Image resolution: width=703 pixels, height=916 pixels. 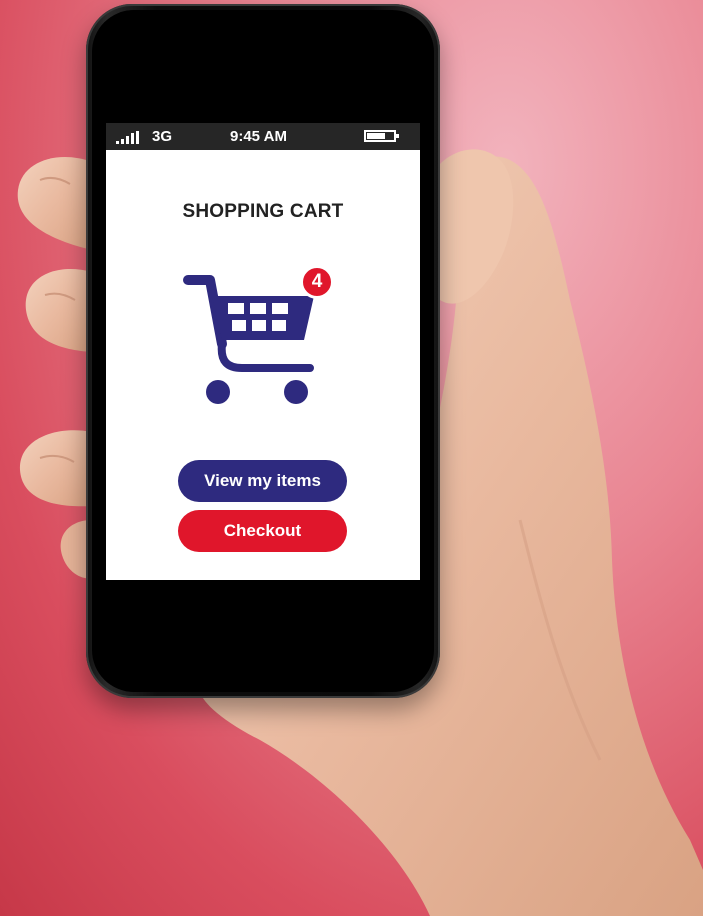 What do you see at coordinates (263, 211) in the screenshot?
I see `page-title: SHOPPING CART` at bounding box center [263, 211].